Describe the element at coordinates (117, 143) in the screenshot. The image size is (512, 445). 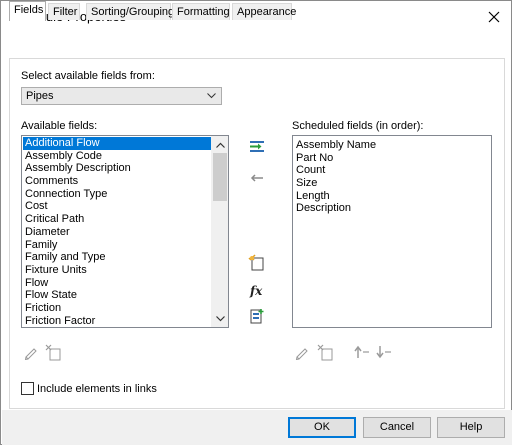
I see `available-field-item: Additional Flow` at that location.